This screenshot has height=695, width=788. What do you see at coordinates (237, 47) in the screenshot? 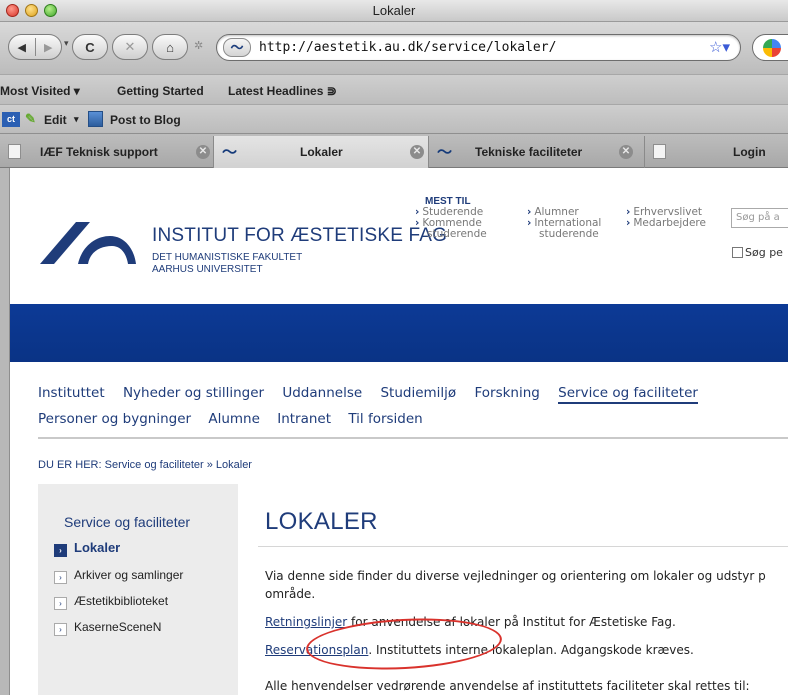
I see `site-favicon-icon: 〜` at bounding box center [237, 47].